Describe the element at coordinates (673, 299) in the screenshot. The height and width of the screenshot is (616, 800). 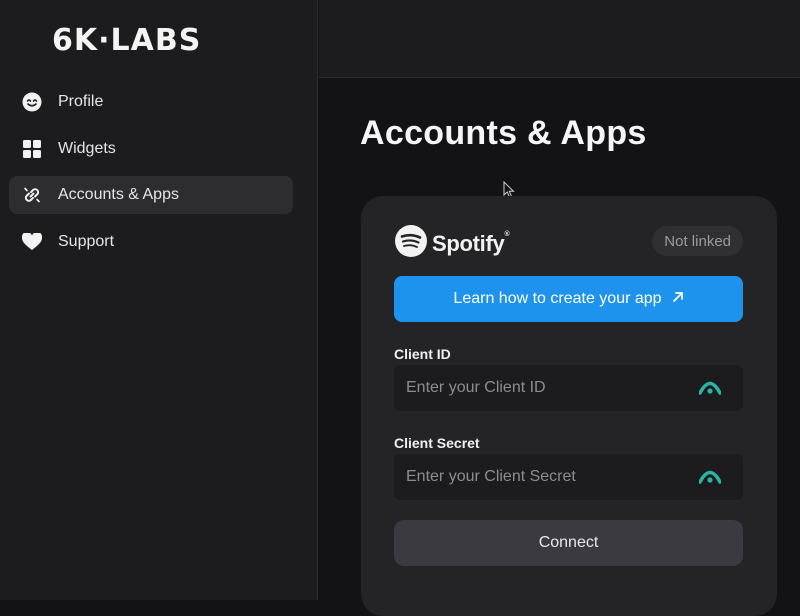
I see `external-link-arrow-icon` at that location.